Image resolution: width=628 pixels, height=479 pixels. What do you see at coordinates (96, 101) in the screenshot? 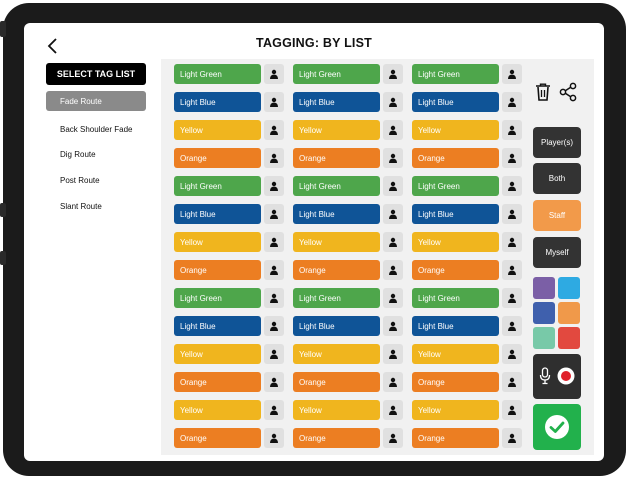
I see `tag-list-item: Fade Route` at bounding box center [96, 101].